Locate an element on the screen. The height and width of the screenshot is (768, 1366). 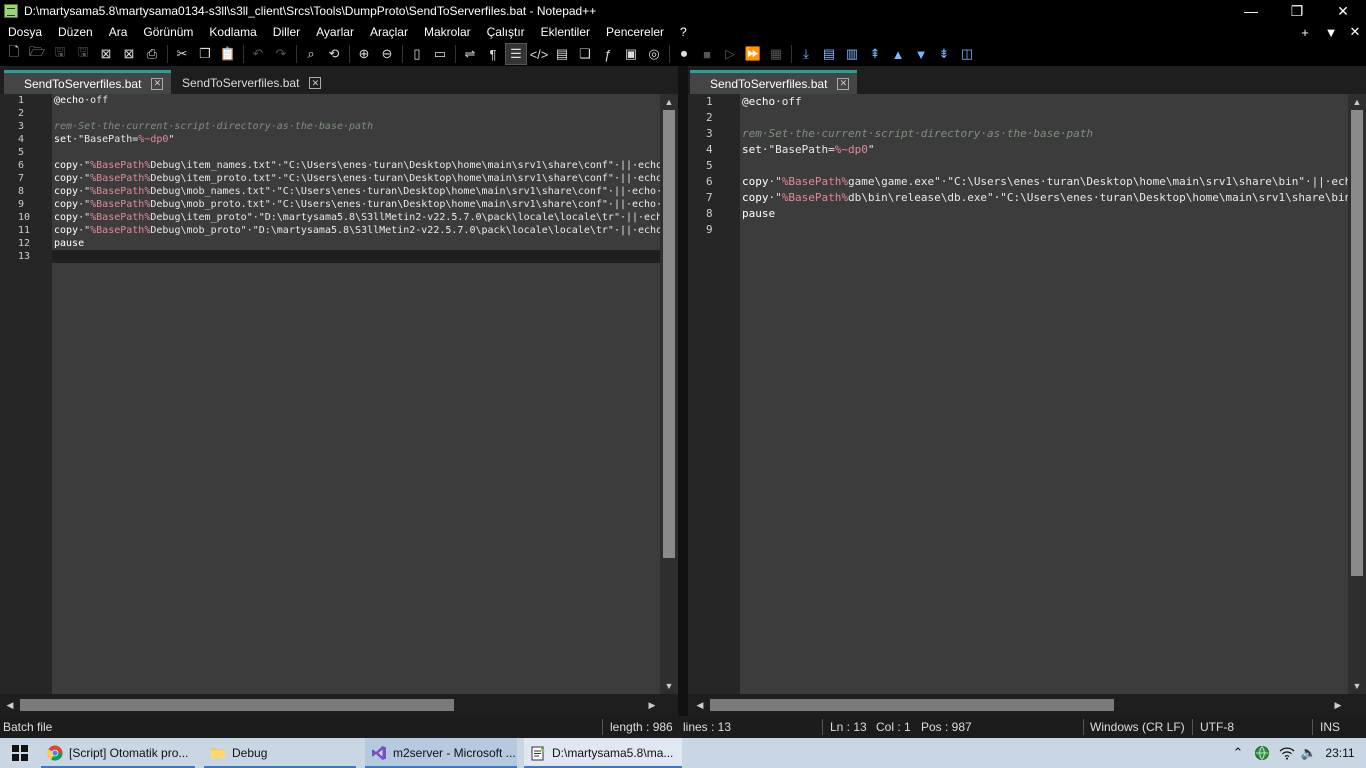
sync-horizontal-icon: ▭ is located at coordinates (440, 54).